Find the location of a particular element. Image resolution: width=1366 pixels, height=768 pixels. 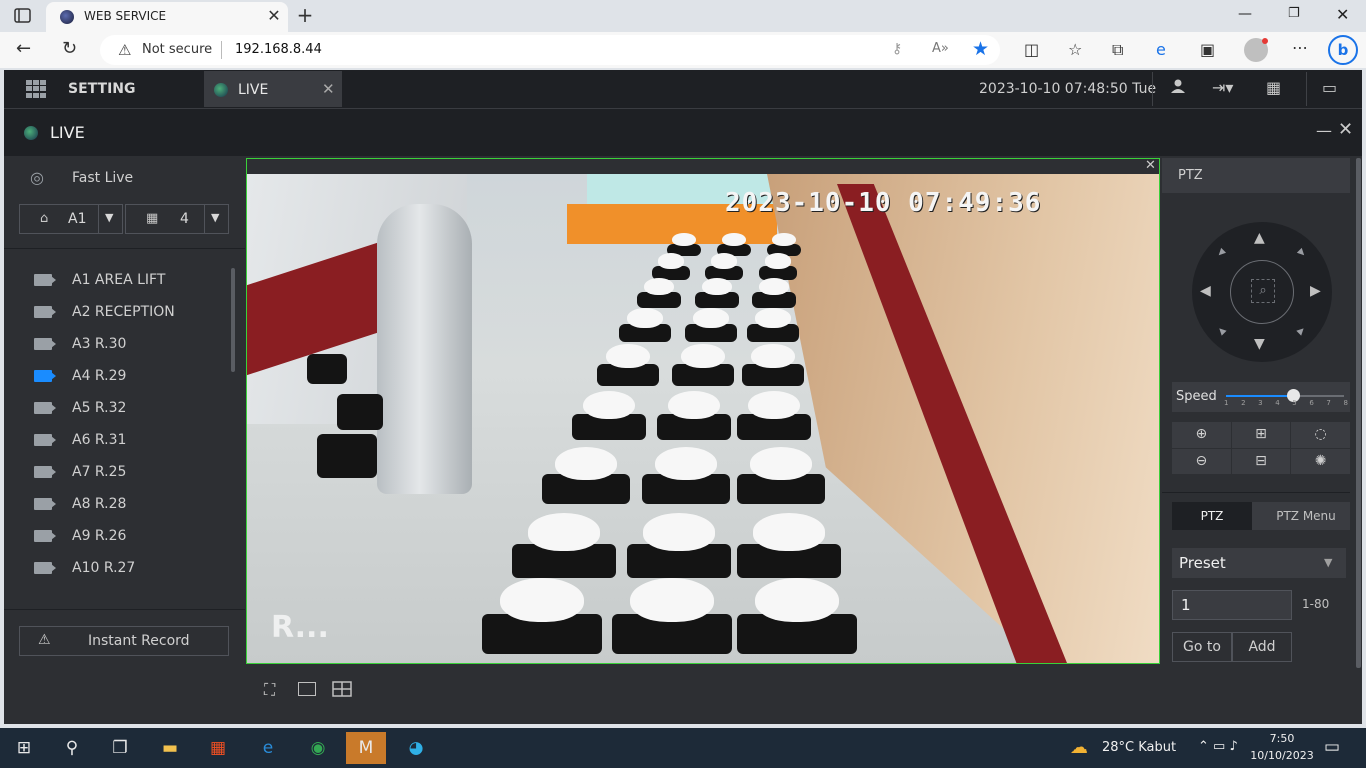

goto-preset-button: Go to is located at coordinates (1202, 647).